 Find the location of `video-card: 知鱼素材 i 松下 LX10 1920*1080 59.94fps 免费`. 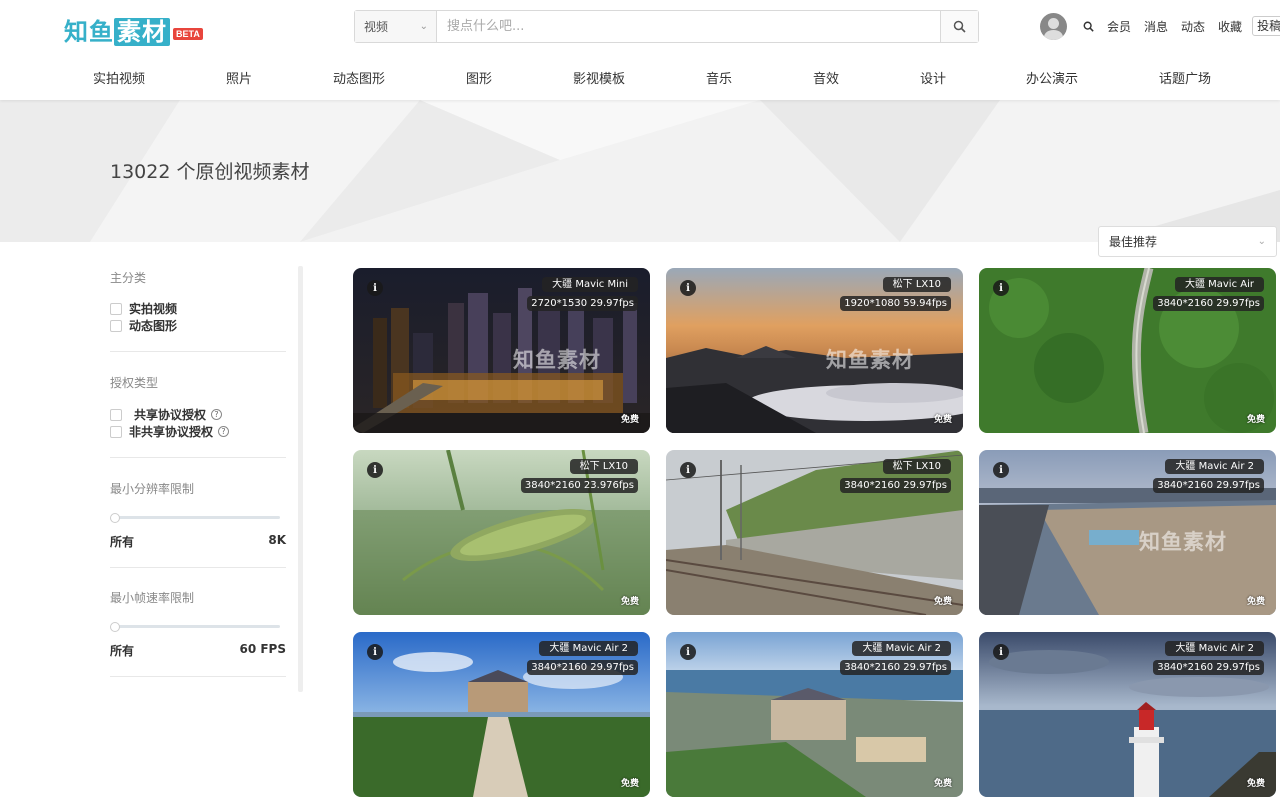

video-card: 知鱼素材 i 松下 LX10 1920*1080 59.94fps 免费 is located at coordinates (814, 350).